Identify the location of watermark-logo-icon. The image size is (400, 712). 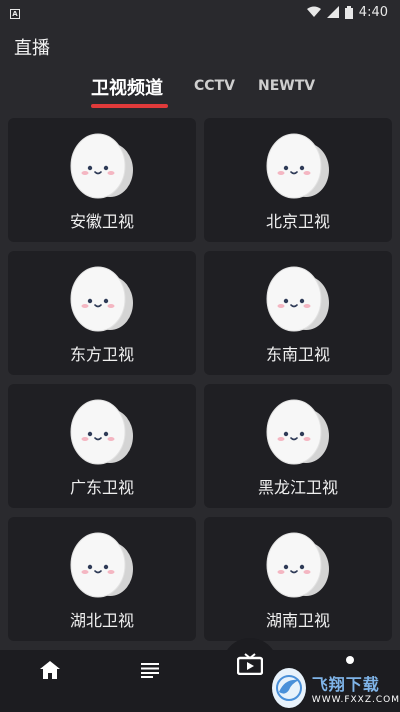
(289, 688).